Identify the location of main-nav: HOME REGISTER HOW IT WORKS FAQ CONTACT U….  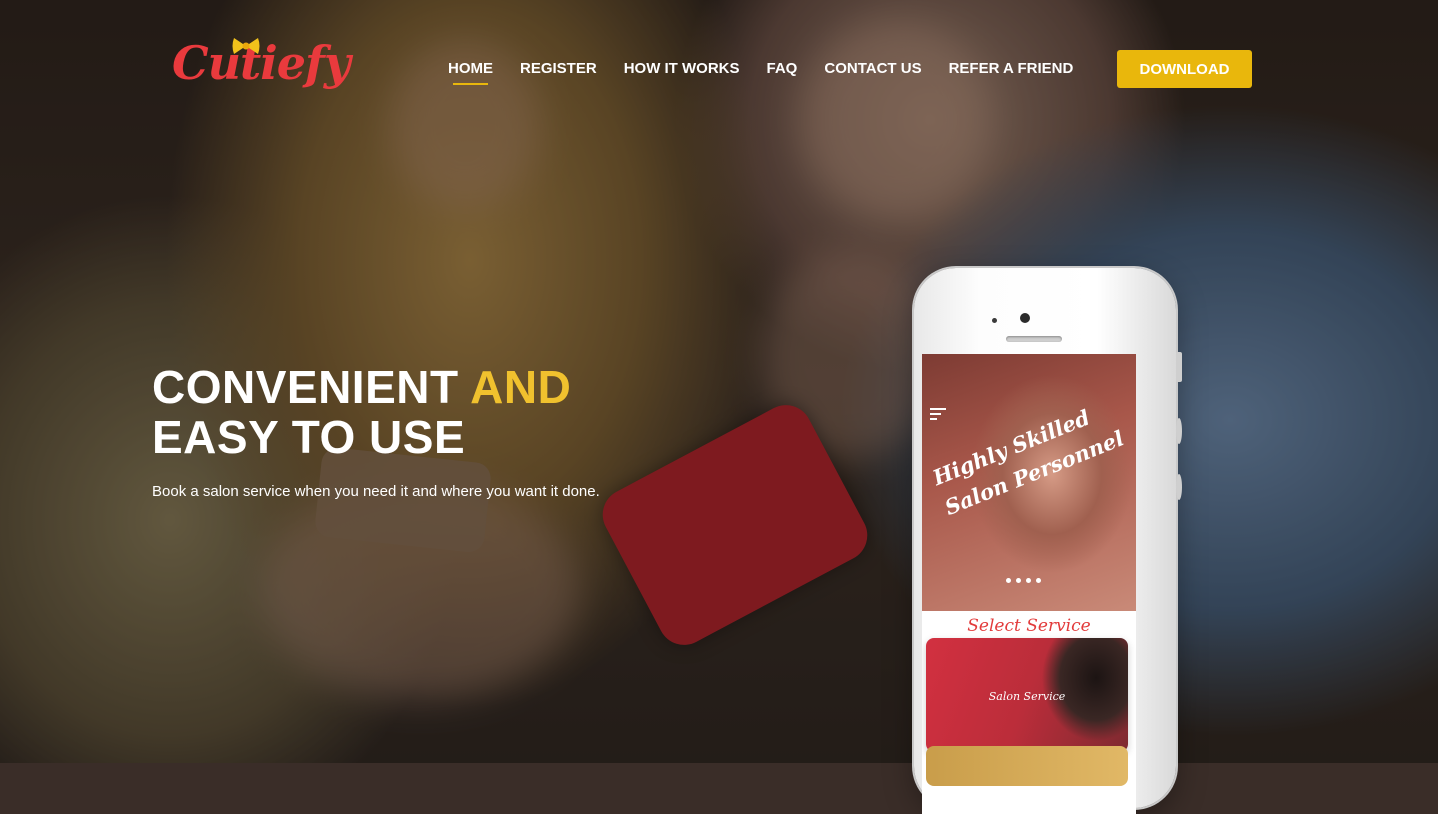
(774, 72).